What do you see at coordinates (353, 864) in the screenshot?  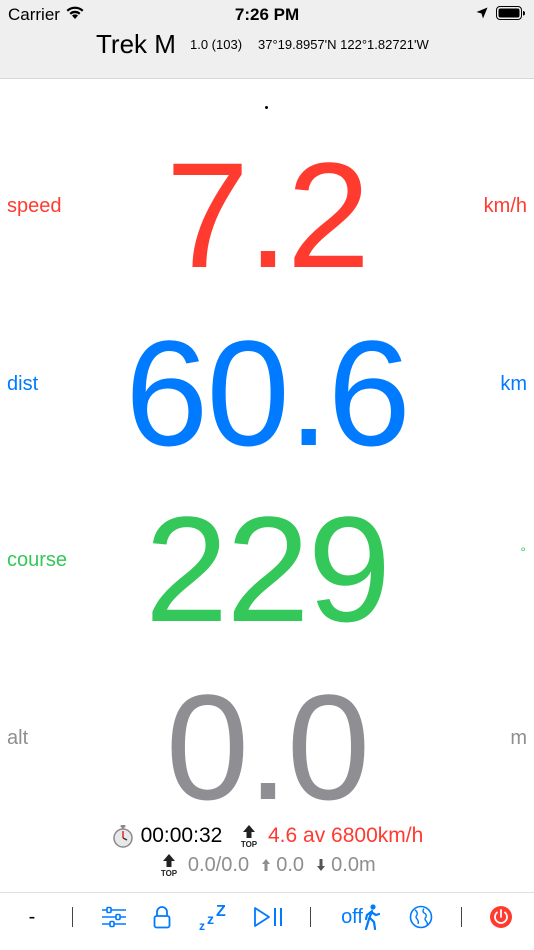 I see `descent-value: 0.0m` at bounding box center [353, 864].